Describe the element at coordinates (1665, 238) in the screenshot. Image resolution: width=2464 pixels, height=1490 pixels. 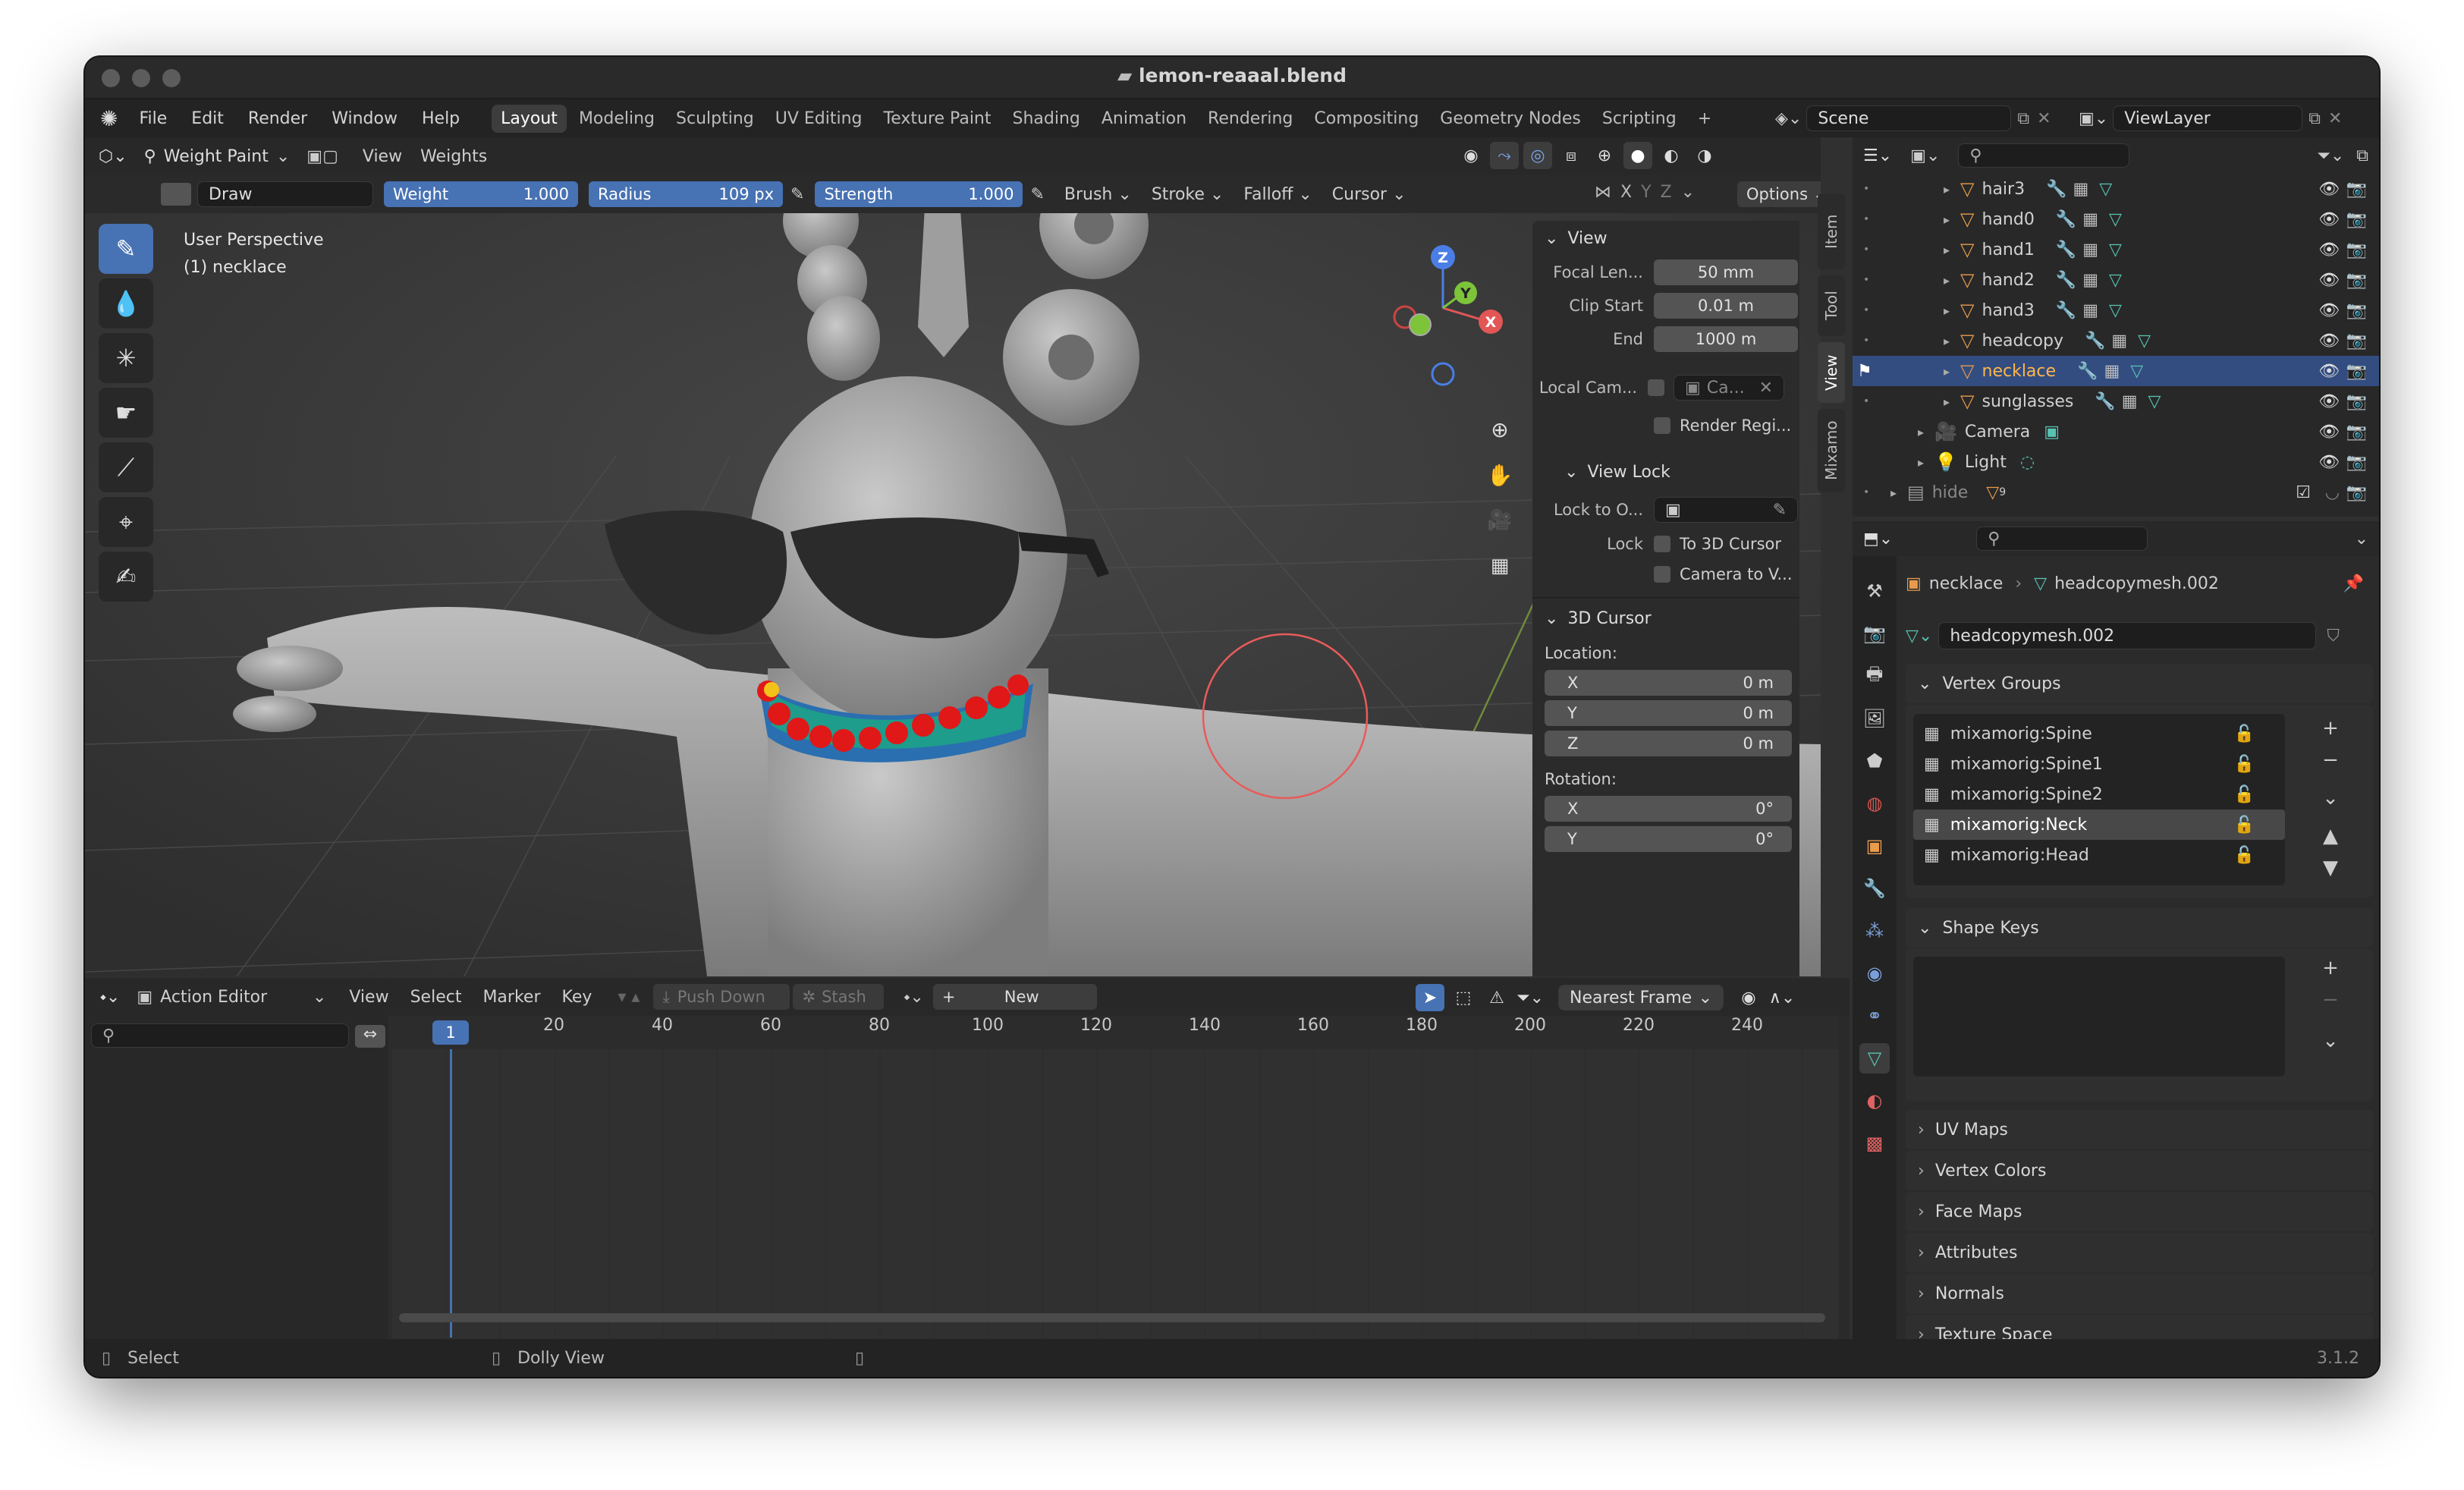
I see `view-section-header: ⌄ View` at that location.